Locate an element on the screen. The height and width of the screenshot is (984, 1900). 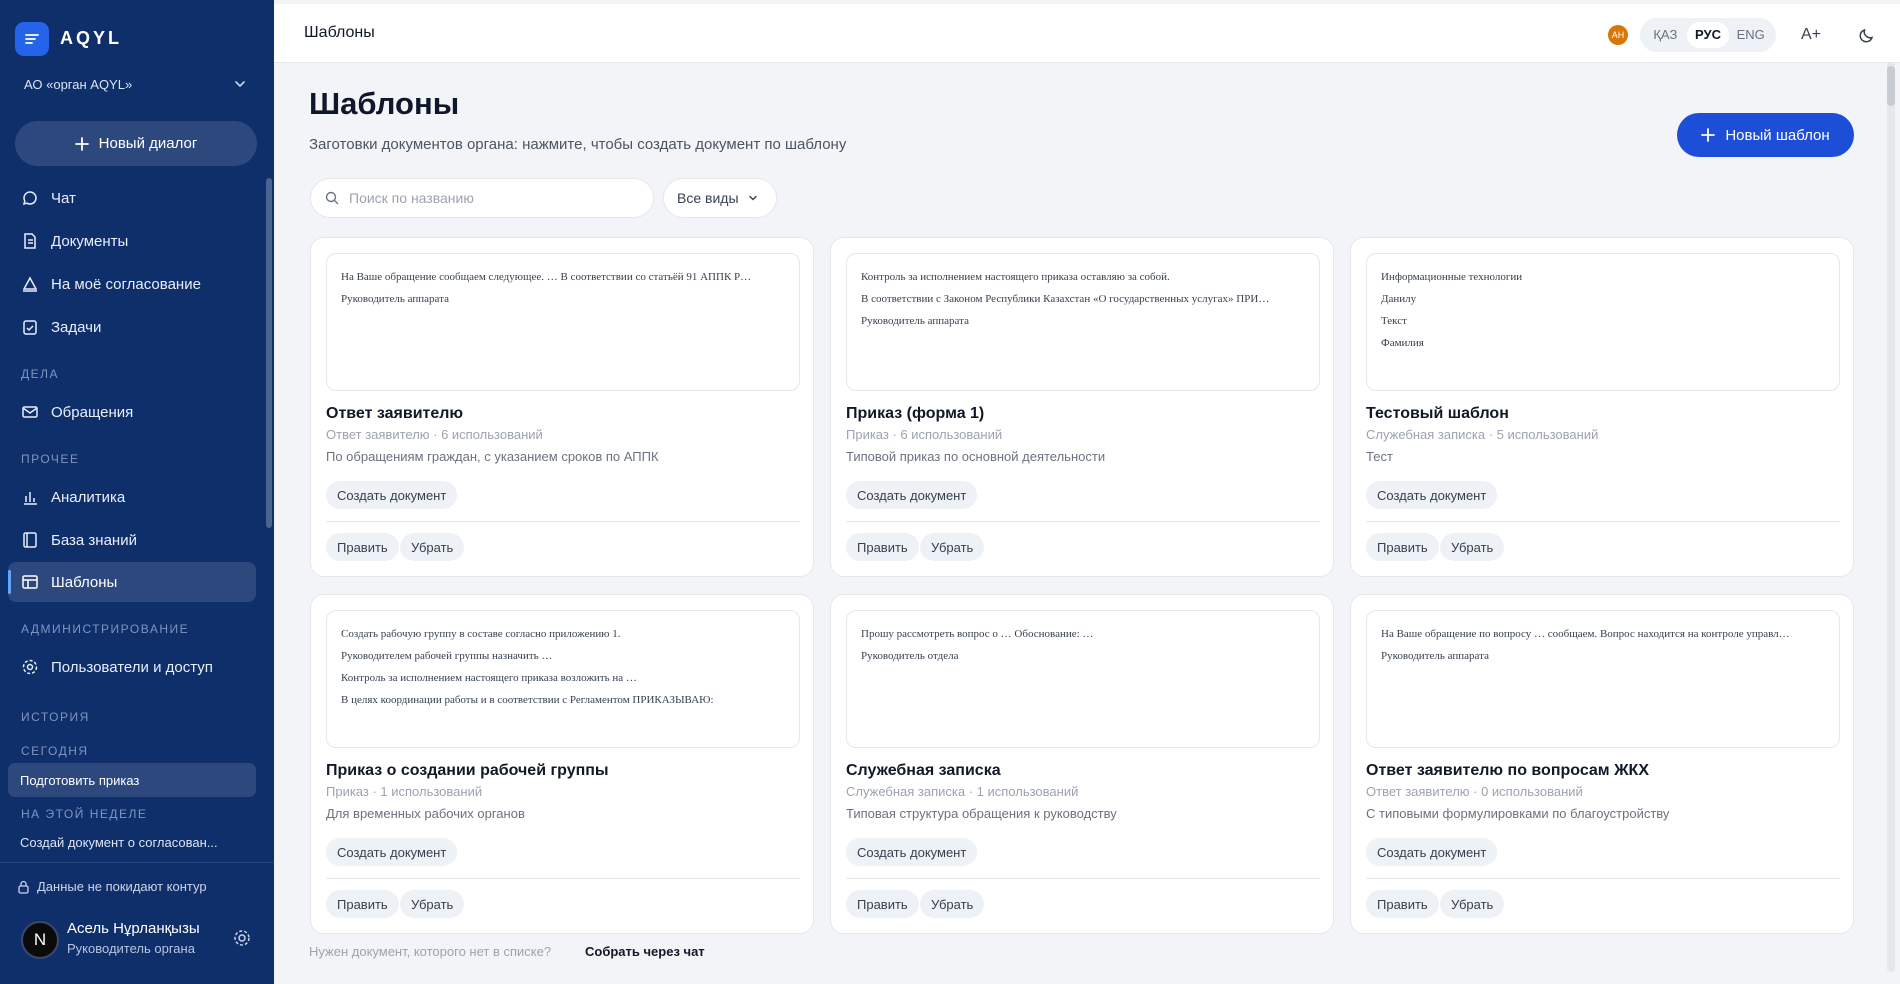
history-week: НА ЭТОЙ НЕДЕЛЕ is located at coordinates (84, 814).